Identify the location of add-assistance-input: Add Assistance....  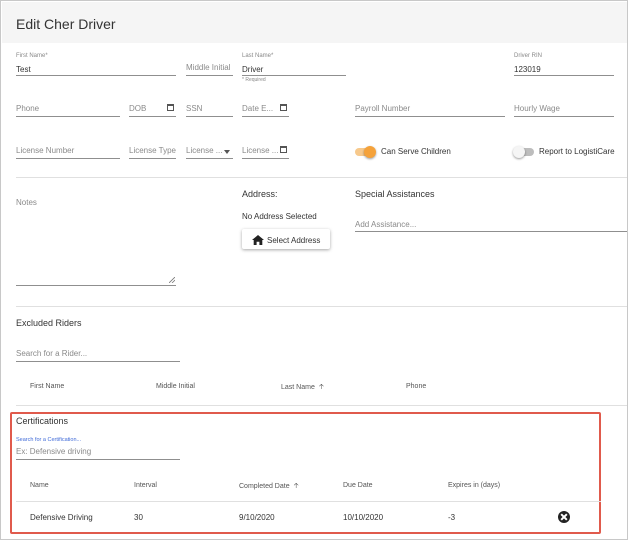
(491, 226).